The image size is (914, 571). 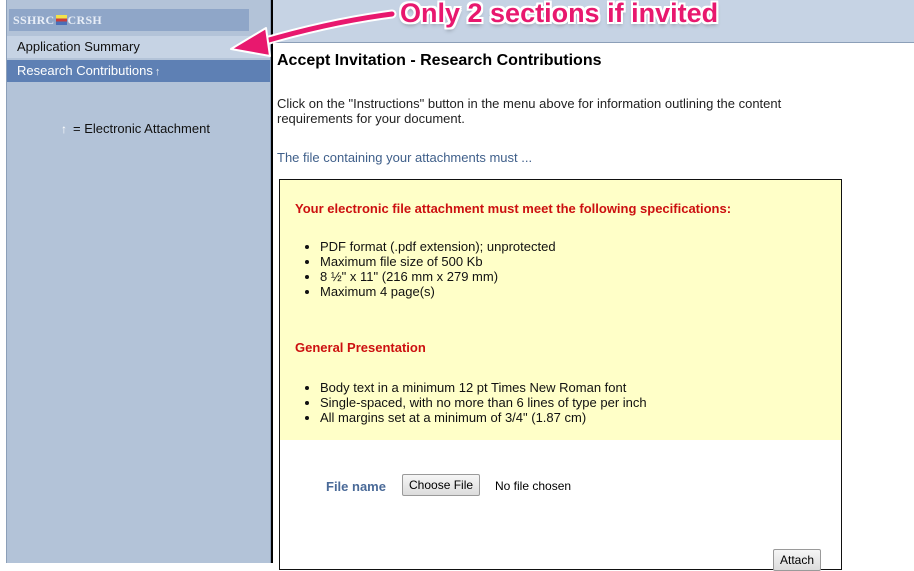 What do you see at coordinates (797, 560) in the screenshot?
I see `attach-button: Attach` at bounding box center [797, 560].